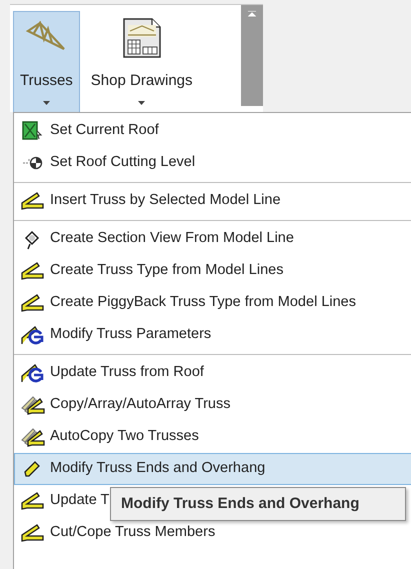 The image size is (411, 569). What do you see at coordinates (258, 504) in the screenshot?
I see `tooltip: Modify Truss Ends and Overhang` at bounding box center [258, 504].